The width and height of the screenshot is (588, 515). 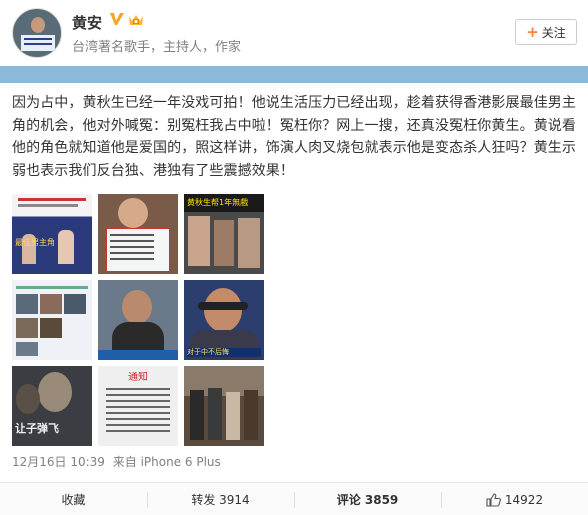 I want to click on comment-button: 评论 3859, so click(x=367, y=499).